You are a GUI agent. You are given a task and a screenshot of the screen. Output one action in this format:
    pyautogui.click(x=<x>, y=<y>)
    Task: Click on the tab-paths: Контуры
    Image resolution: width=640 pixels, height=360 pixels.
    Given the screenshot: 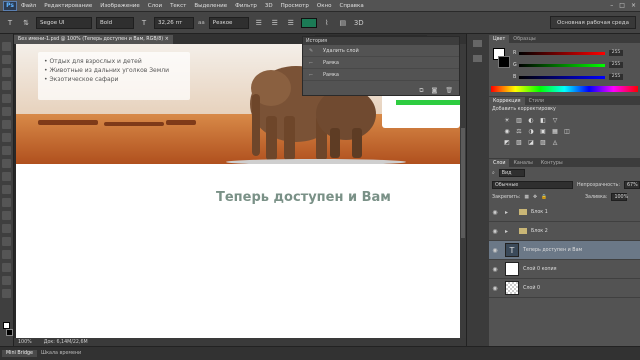 What is the action you would take?
    pyautogui.click(x=552, y=163)
    